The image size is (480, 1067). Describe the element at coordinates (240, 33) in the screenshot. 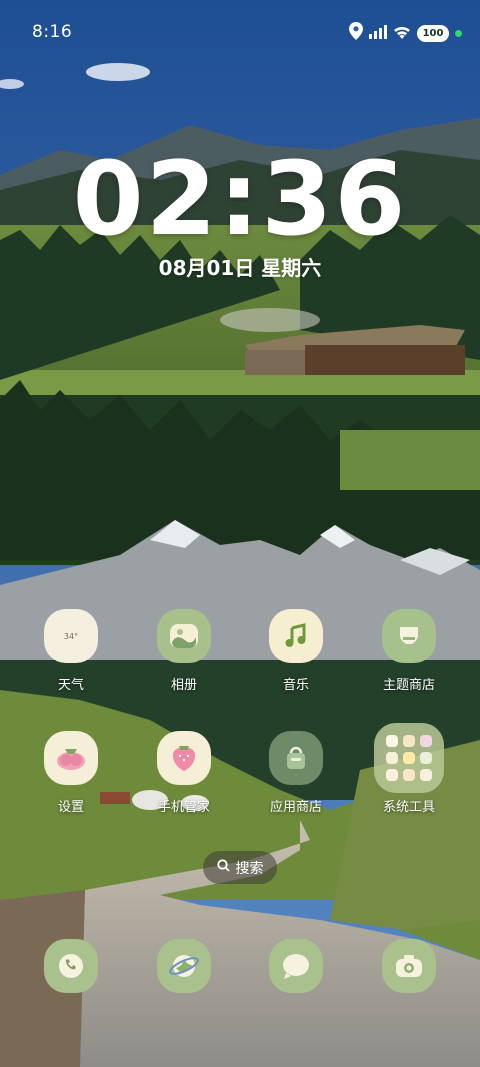

I see `status-bar: 8:16 100` at that location.